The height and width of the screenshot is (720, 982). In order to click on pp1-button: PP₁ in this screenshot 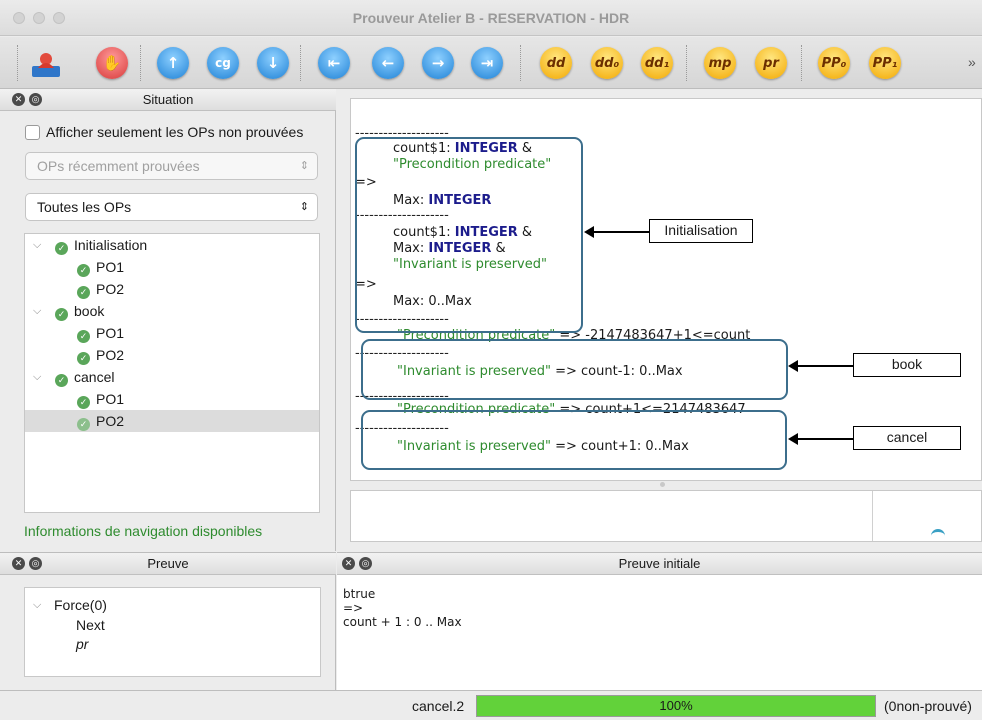, I will do `click(885, 63)`.